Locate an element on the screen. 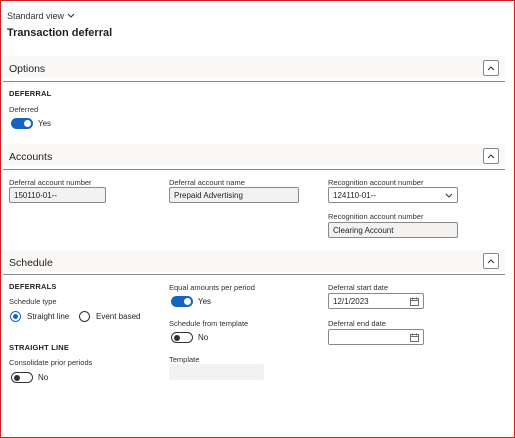  schedule-from-template-toggle is located at coordinates (182, 337).